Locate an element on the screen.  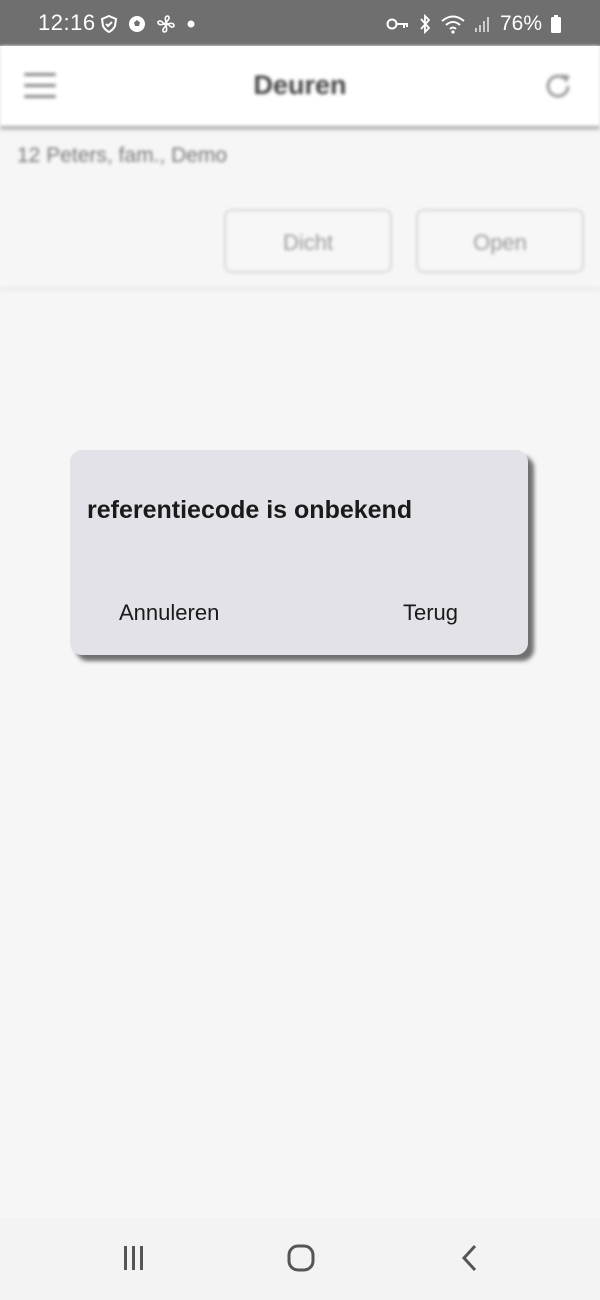
home-icon is located at coordinates (301, 1258).